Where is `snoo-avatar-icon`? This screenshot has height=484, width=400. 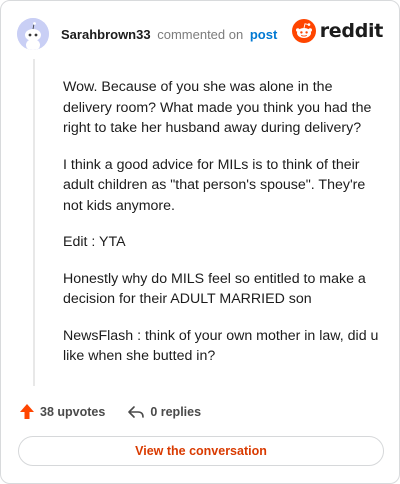
snoo-avatar-icon is located at coordinates (33, 34).